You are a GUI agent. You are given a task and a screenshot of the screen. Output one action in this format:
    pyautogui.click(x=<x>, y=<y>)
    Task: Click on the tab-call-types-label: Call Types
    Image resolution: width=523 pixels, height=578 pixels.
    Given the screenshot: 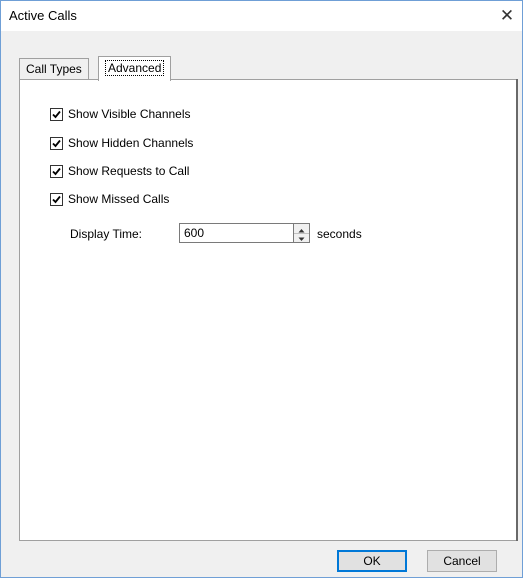 What is the action you would take?
    pyautogui.click(x=54, y=69)
    